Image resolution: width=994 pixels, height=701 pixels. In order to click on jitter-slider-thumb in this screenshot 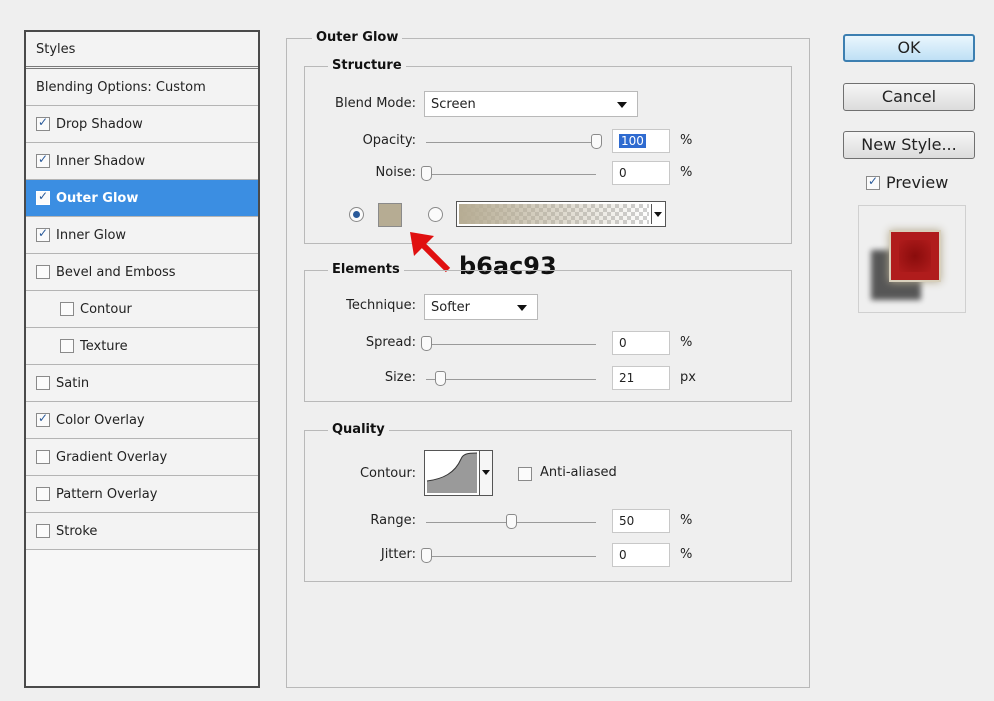, I will do `click(426, 555)`.